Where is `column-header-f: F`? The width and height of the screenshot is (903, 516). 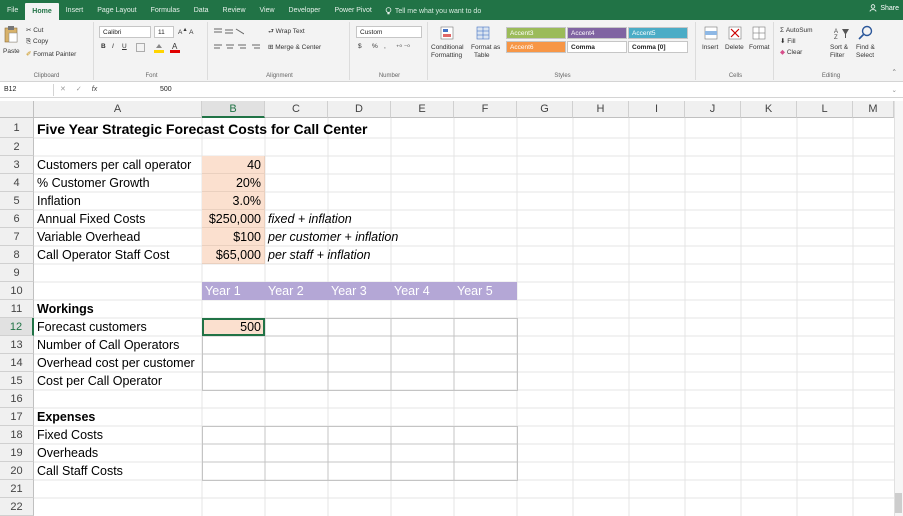 column-header-f: F is located at coordinates (485, 109).